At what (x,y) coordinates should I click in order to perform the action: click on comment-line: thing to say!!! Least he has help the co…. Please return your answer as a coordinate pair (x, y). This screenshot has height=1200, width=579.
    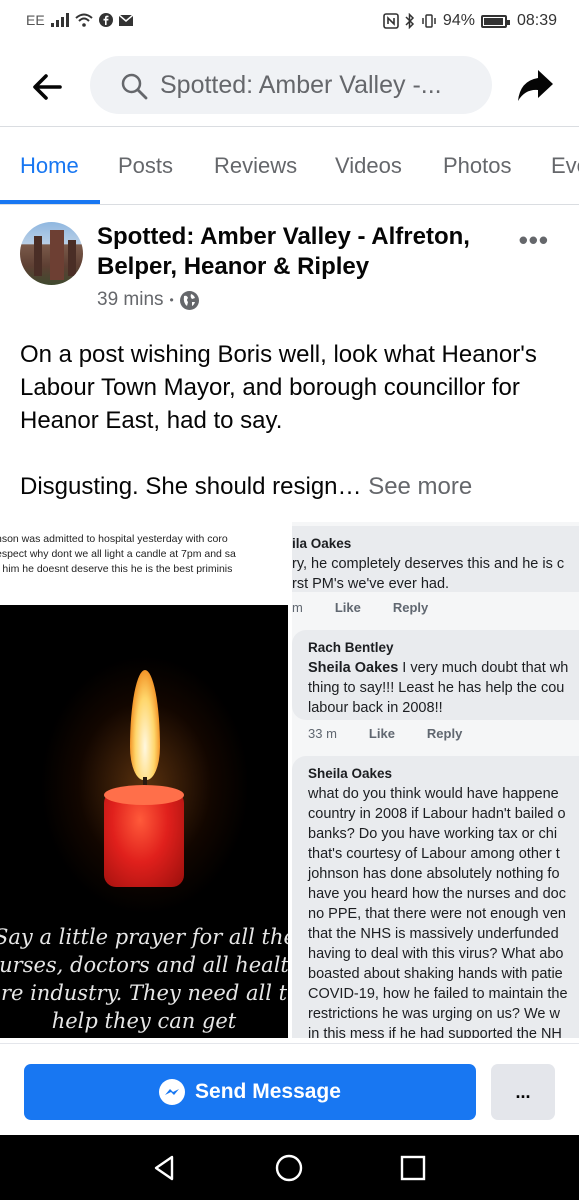
    Looking at the image, I should click on (436, 688).